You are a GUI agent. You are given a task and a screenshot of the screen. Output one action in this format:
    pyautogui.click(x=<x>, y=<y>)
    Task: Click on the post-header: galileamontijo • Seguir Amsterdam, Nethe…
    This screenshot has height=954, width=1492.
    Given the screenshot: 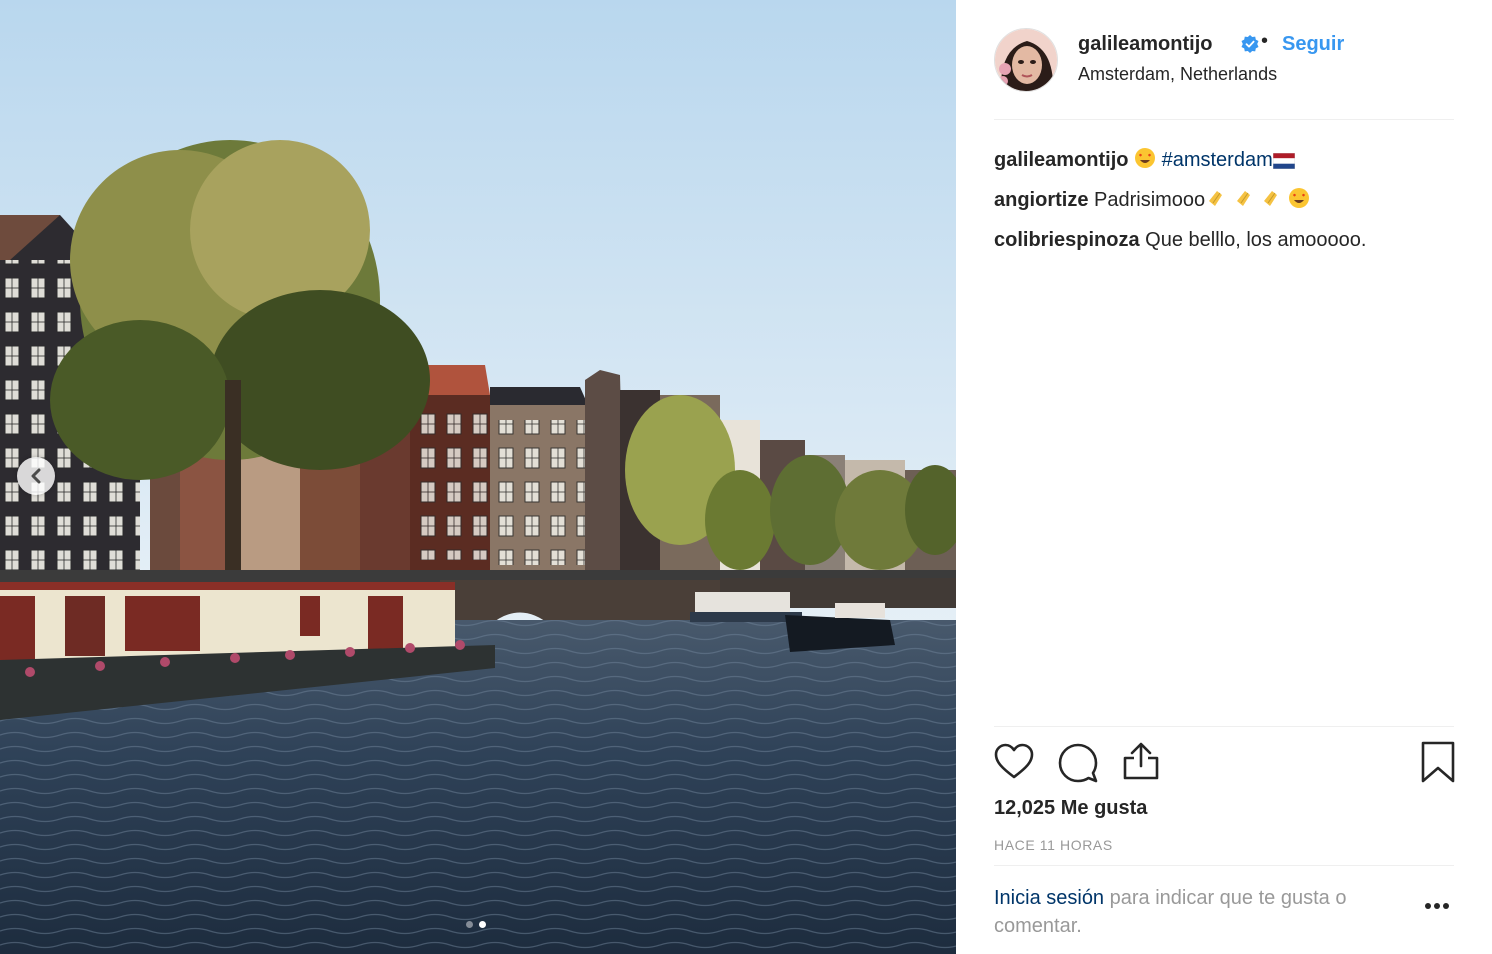 What is the action you would take?
    pyautogui.click(x=1224, y=74)
    